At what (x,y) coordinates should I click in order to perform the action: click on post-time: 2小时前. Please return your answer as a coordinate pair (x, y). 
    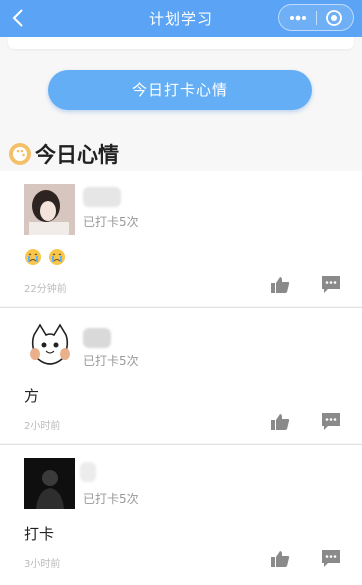
    Looking at the image, I should click on (42, 426).